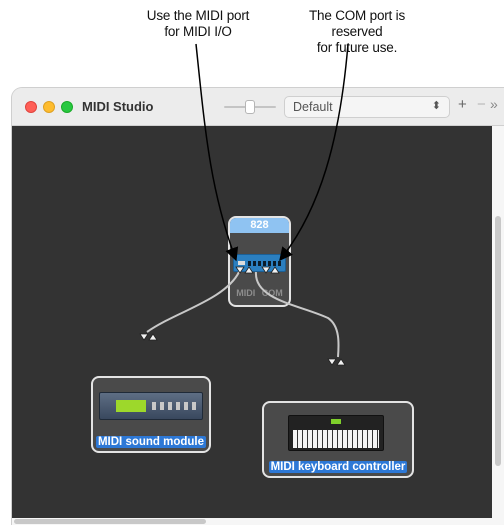  What do you see at coordinates (481, 104) in the screenshot?
I see `remove-button: −` at bounding box center [481, 104].